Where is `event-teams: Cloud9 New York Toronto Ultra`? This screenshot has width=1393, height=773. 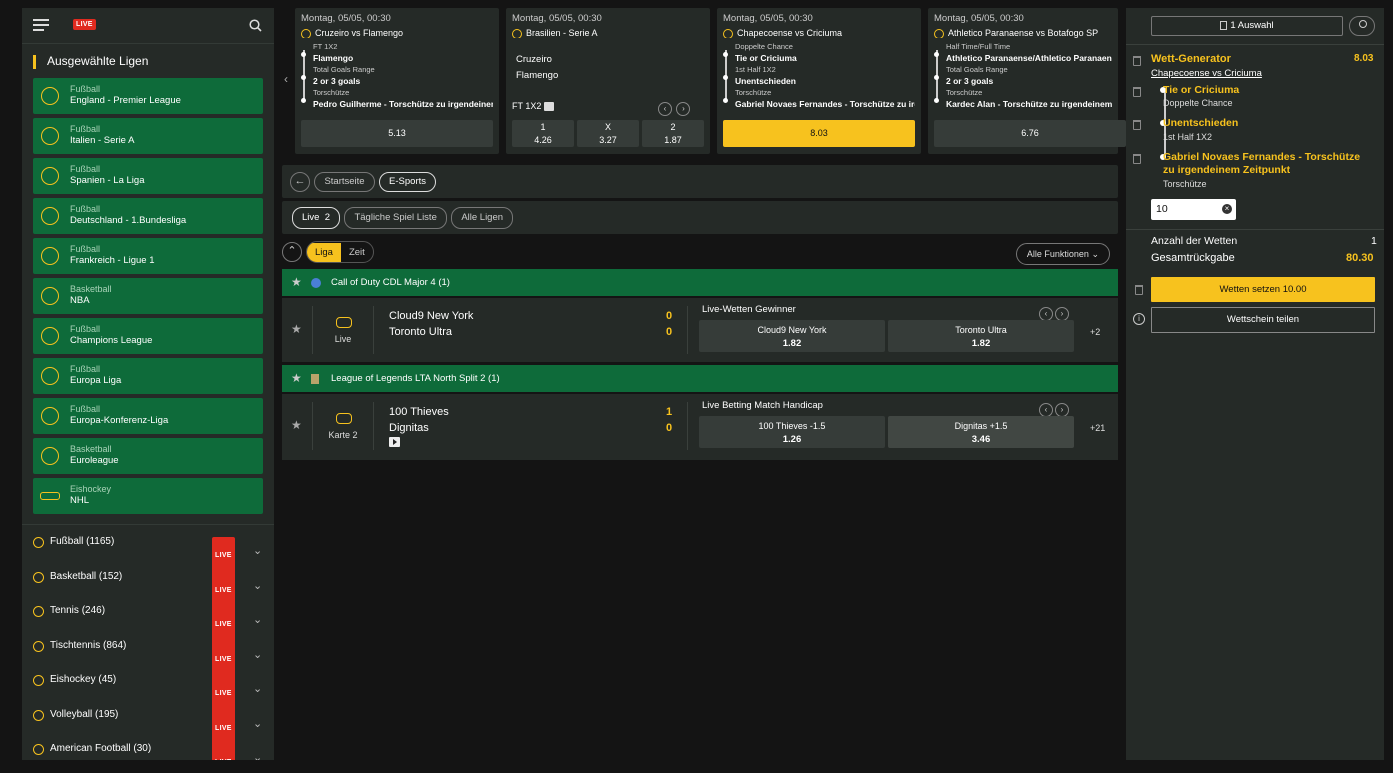 event-teams: Cloud9 New York Toronto Ultra is located at coordinates (431, 324).